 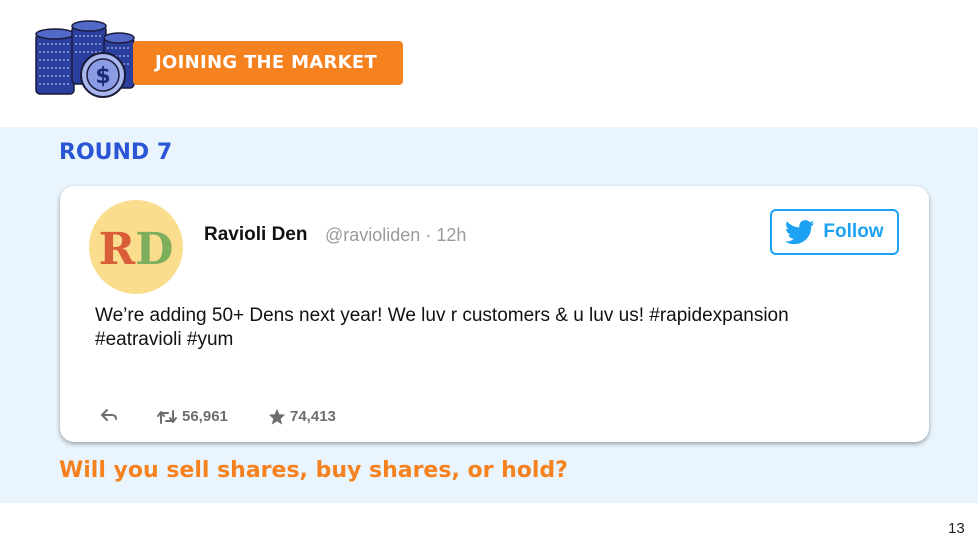 What do you see at coordinates (268, 63) in the screenshot?
I see `section-banner: JOINING THE MARKET` at bounding box center [268, 63].